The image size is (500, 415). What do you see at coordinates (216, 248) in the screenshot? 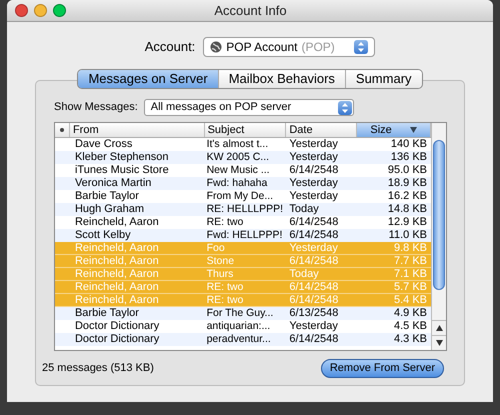
I see `subject-cell-text: Foo` at bounding box center [216, 248].